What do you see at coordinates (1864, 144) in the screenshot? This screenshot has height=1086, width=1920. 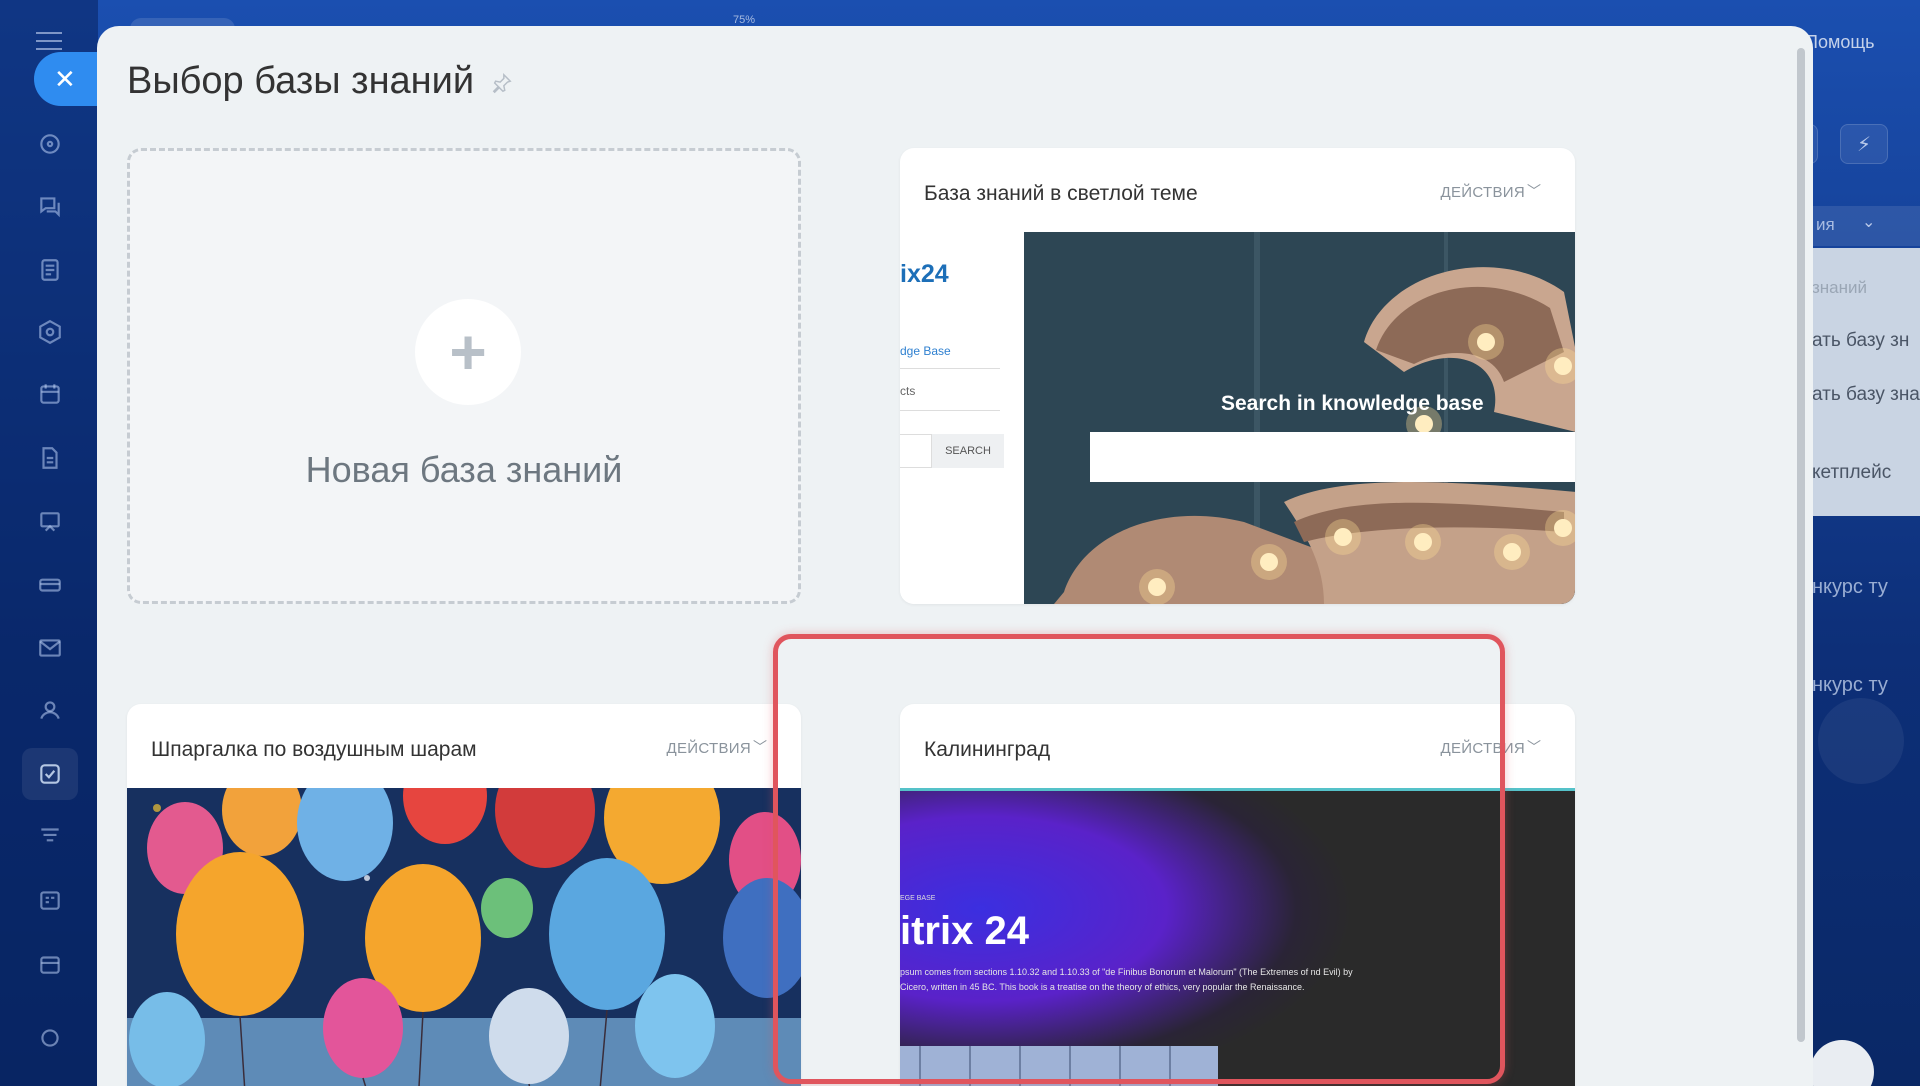 I see `lightning-icon: ⚡` at bounding box center [1864, 144].